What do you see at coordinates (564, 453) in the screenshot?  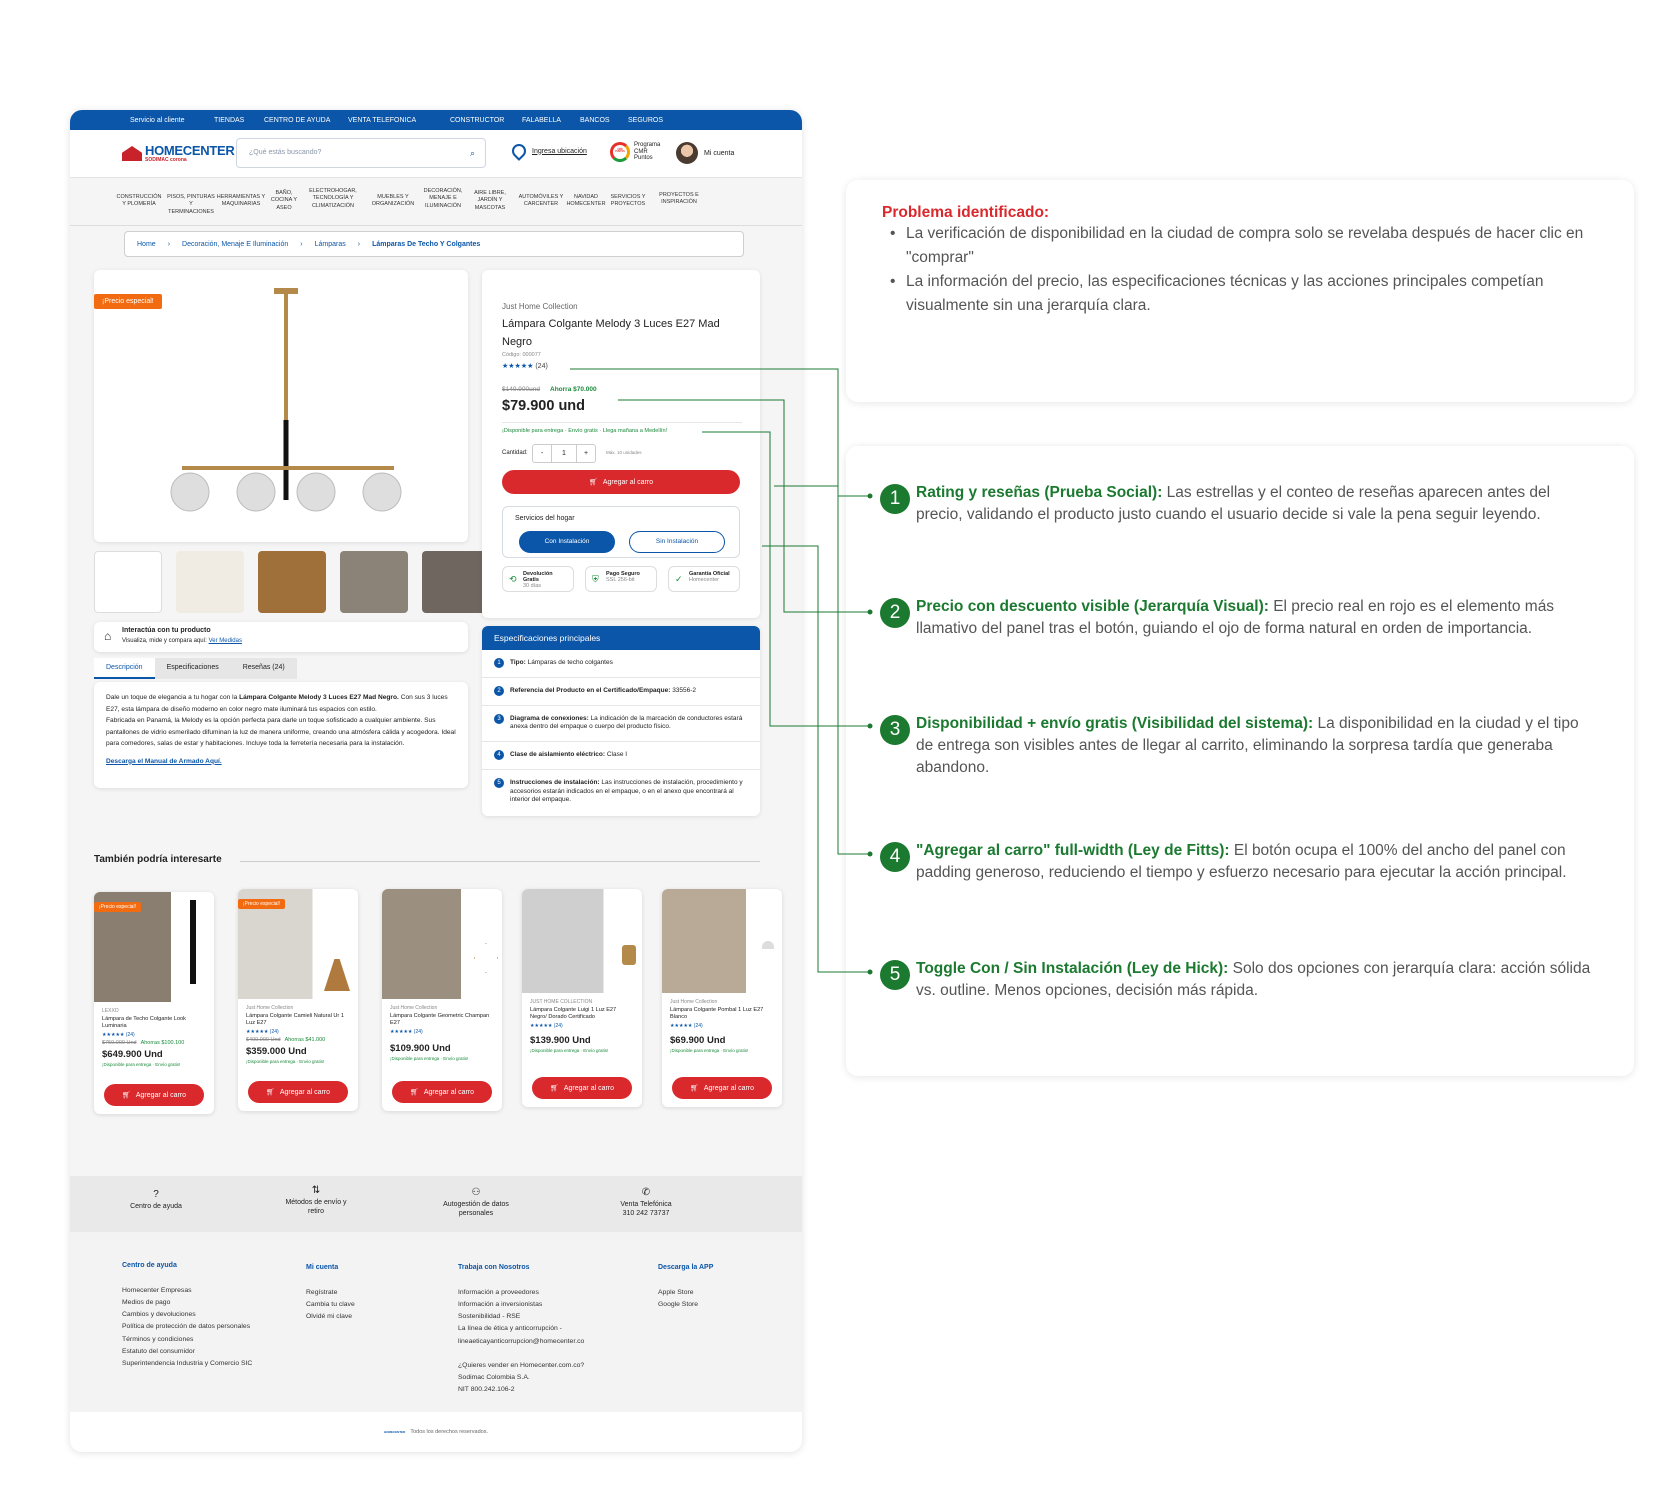 I see `quantity-value: 1` at bounding box center [564, 453].